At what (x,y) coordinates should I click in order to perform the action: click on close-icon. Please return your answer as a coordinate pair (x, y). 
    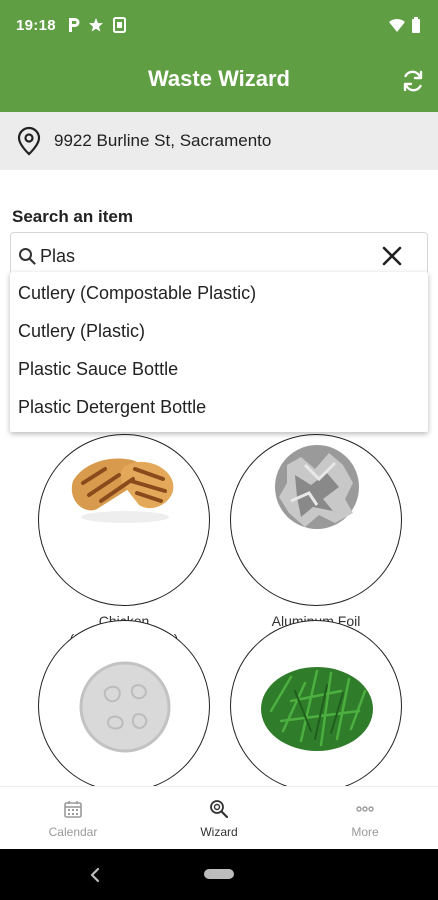
    Looking at the image, I should click on (392, 256).